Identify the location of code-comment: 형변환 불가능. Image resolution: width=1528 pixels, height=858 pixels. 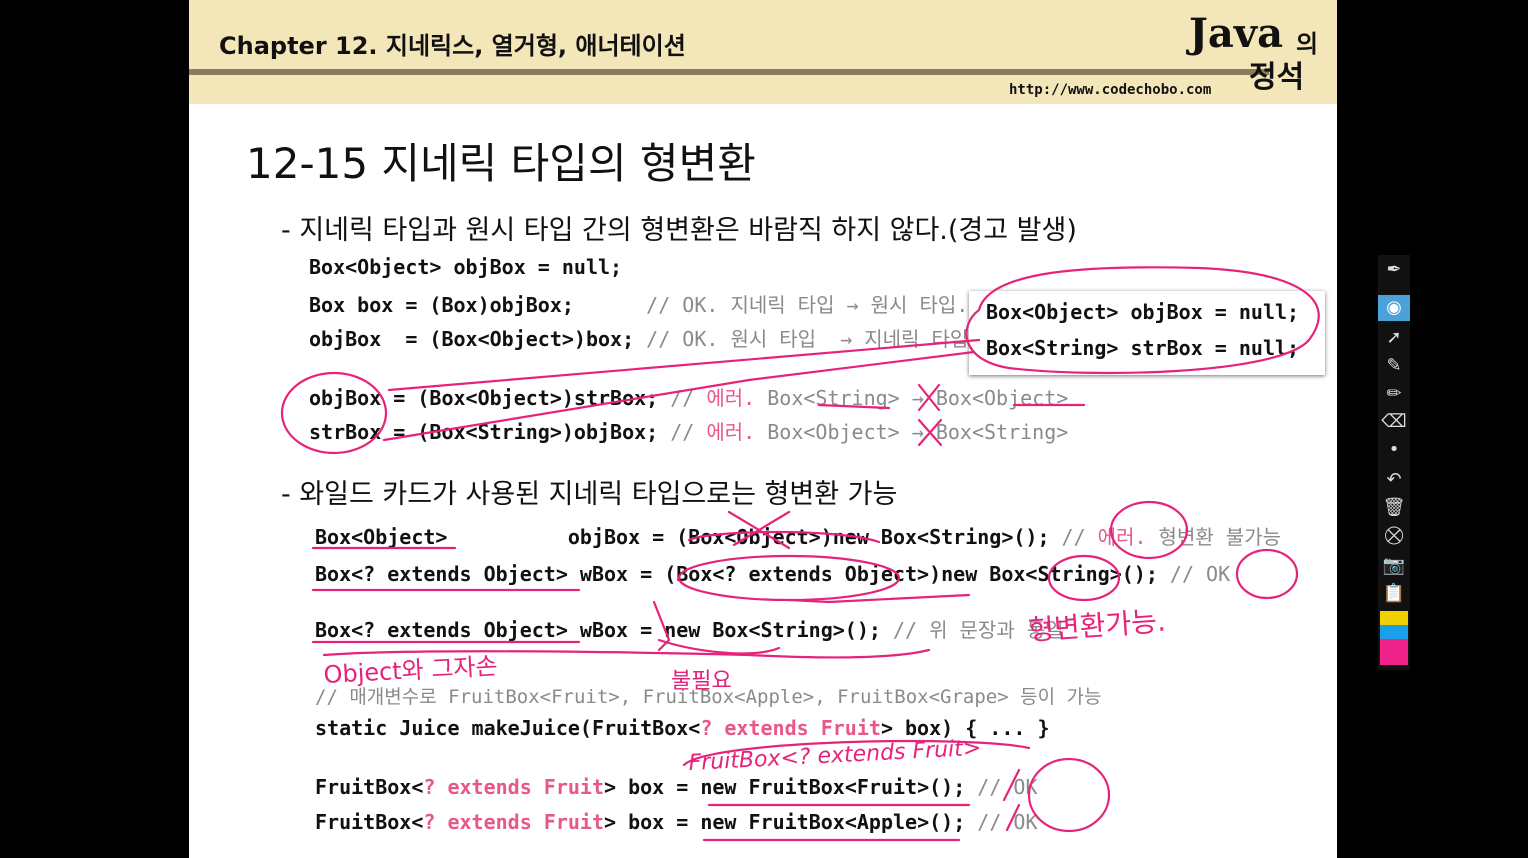
(1213, 537).